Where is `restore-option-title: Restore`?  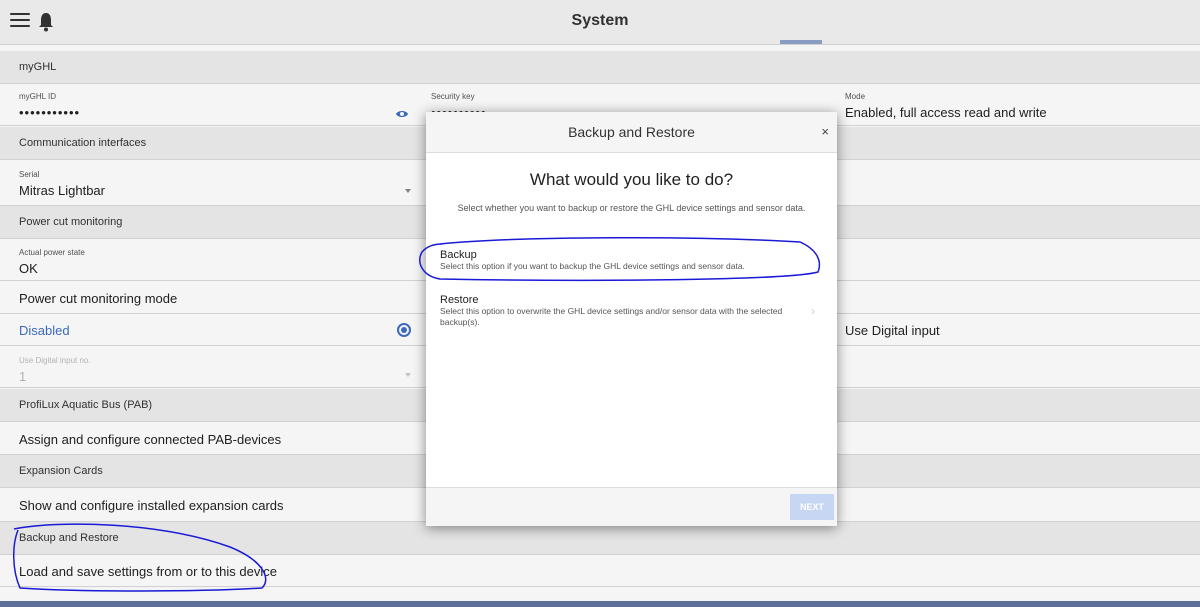
restore-option-title: Restore is located at coordinates (459, 300).